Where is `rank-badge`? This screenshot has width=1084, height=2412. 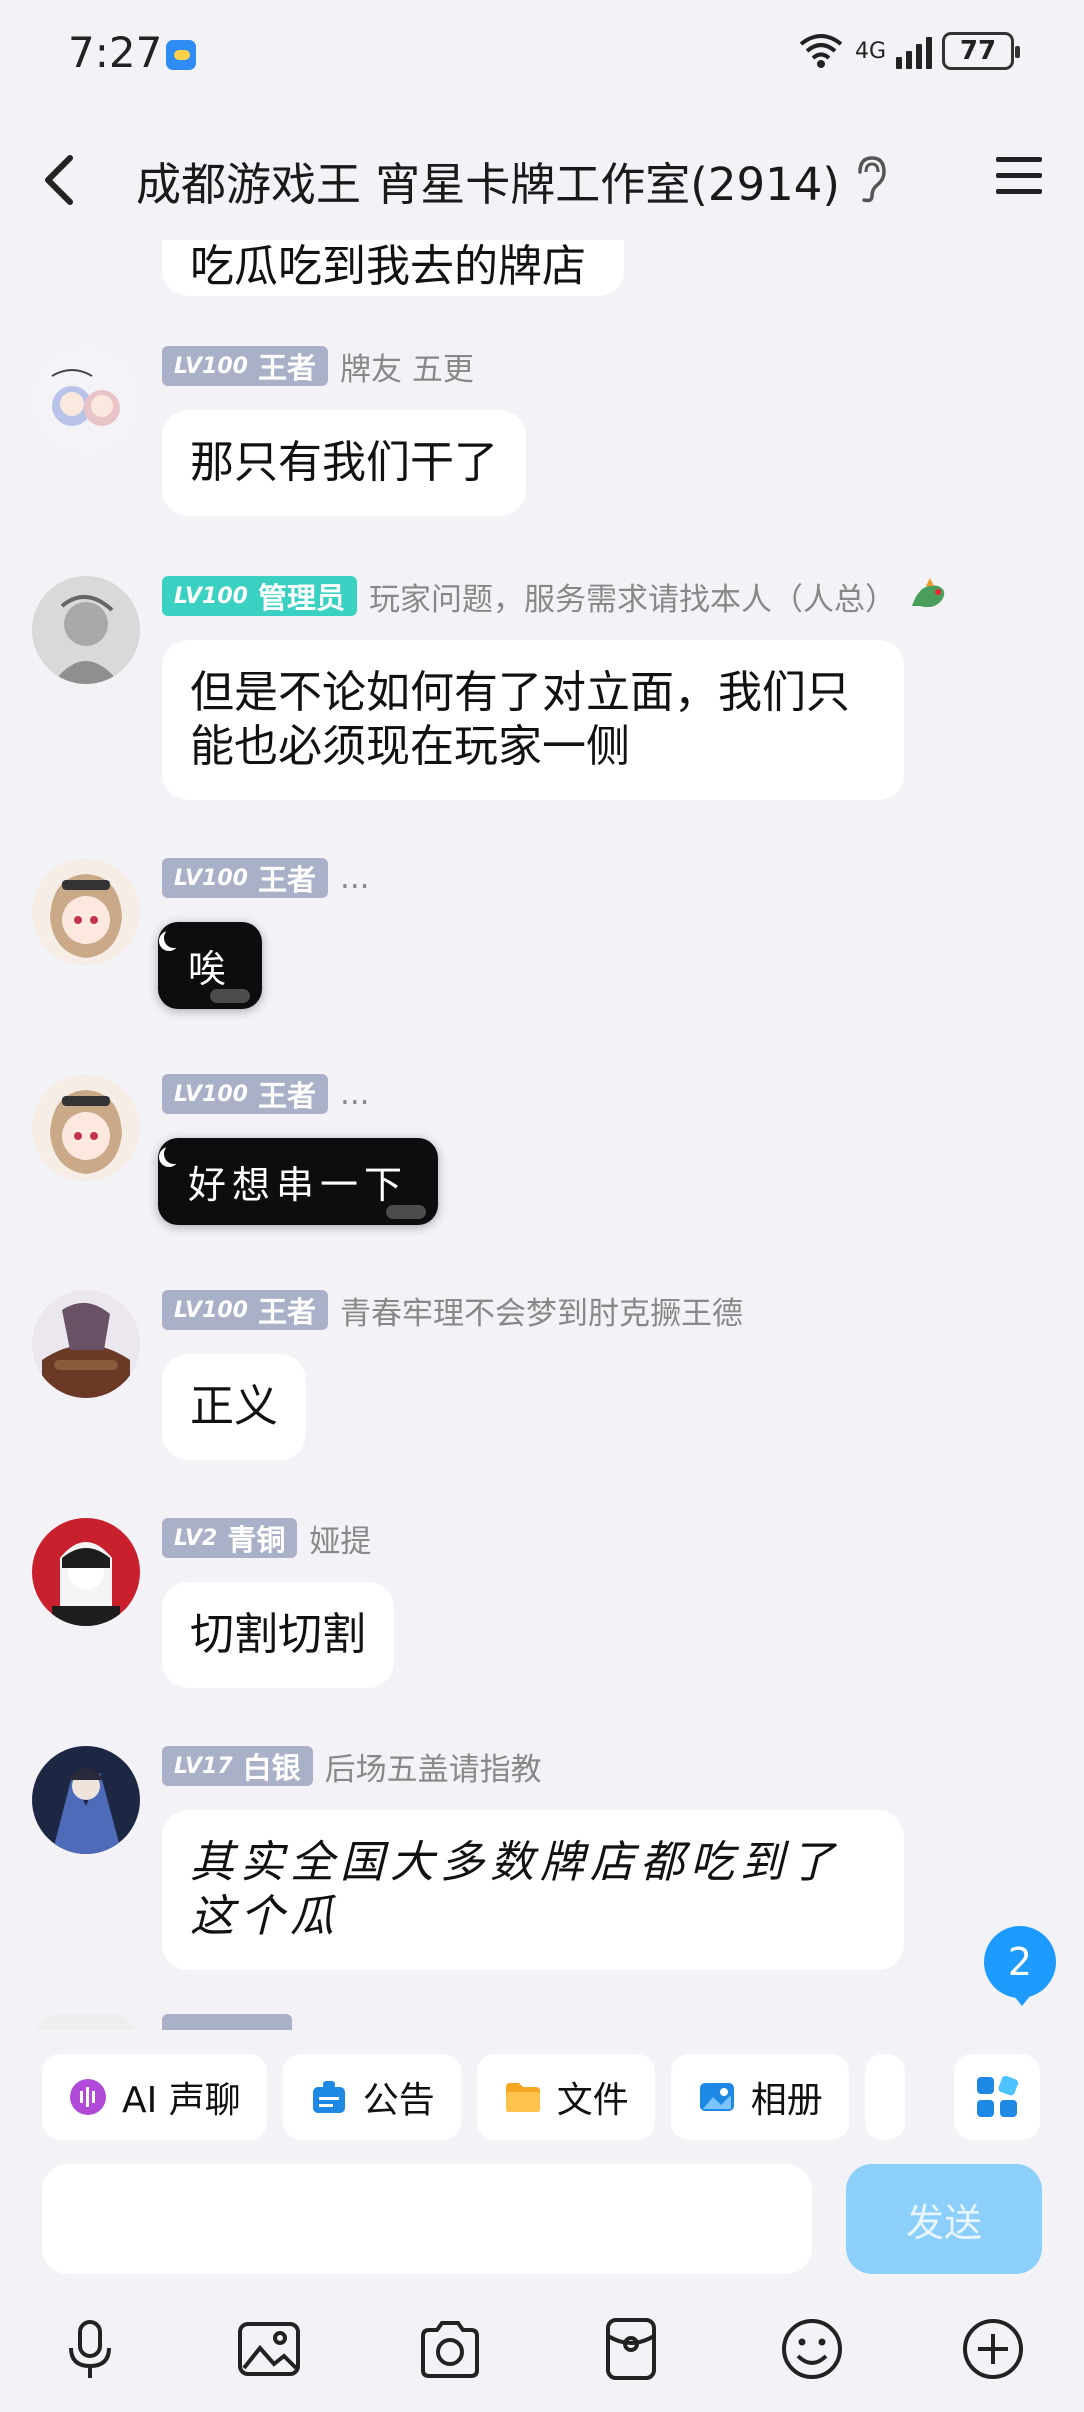 rank-badge is located at coordinates (227, 2022).